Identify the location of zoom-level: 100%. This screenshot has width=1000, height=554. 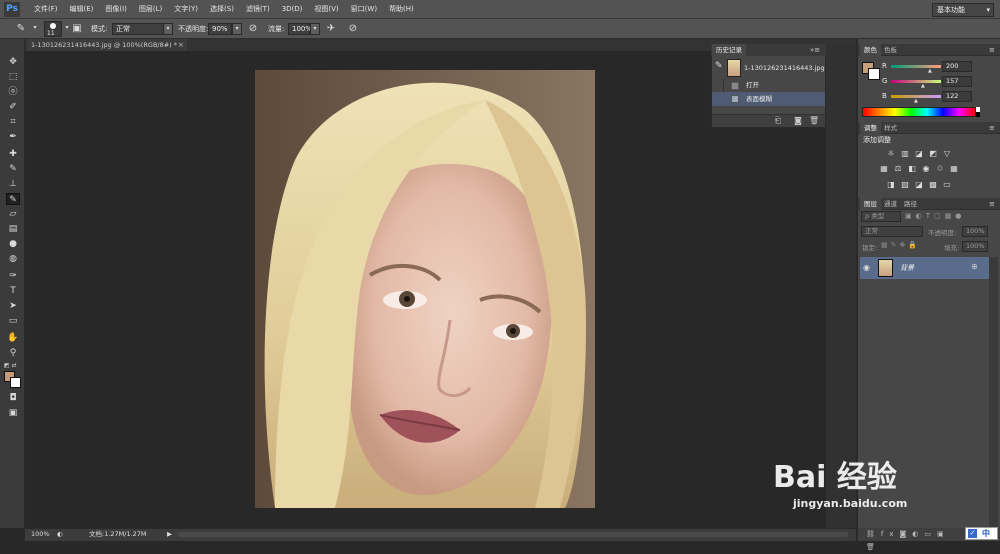
(40, 534).